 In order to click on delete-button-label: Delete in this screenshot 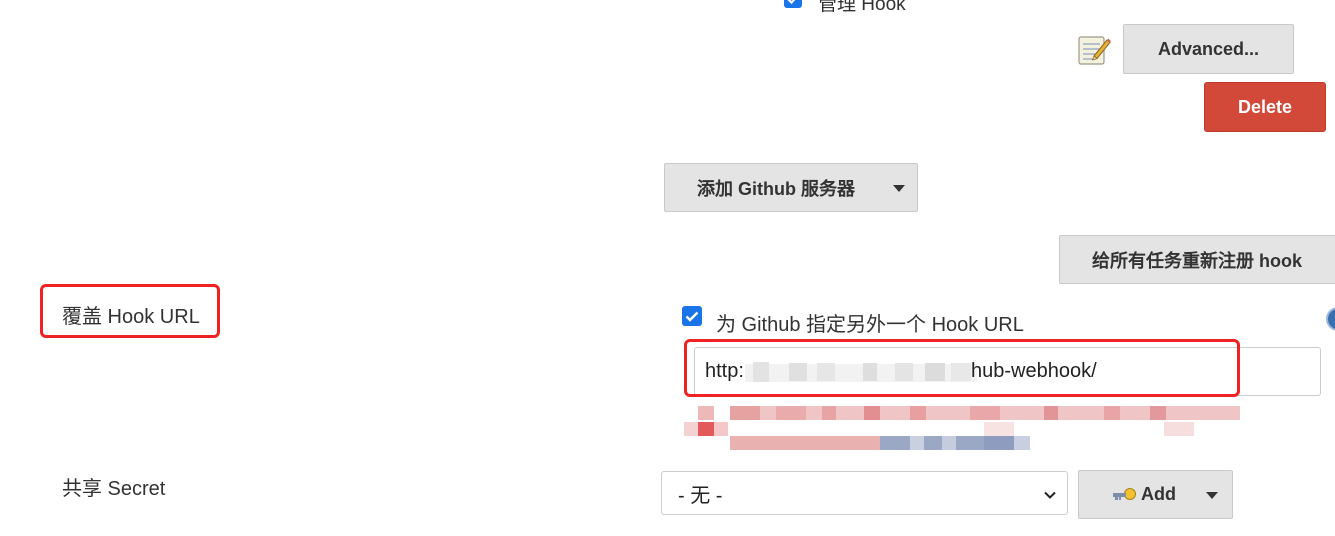, I will do `click(1265, 106)`.